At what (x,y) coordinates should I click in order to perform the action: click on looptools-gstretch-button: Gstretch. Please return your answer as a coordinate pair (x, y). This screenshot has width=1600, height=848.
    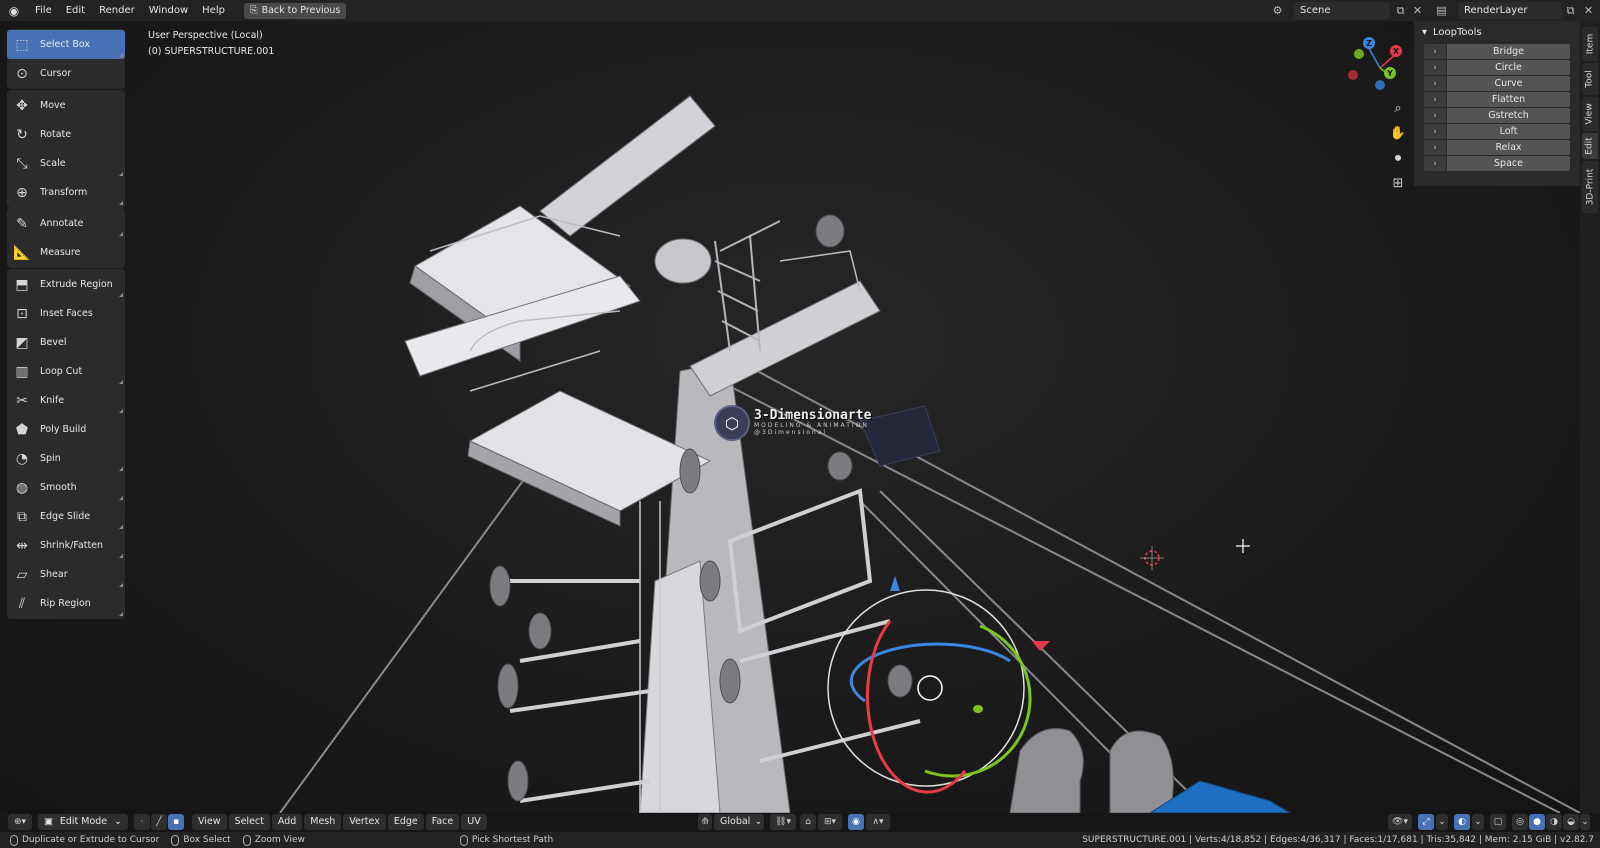
    Looking at the image, I should click on (1508, 115).